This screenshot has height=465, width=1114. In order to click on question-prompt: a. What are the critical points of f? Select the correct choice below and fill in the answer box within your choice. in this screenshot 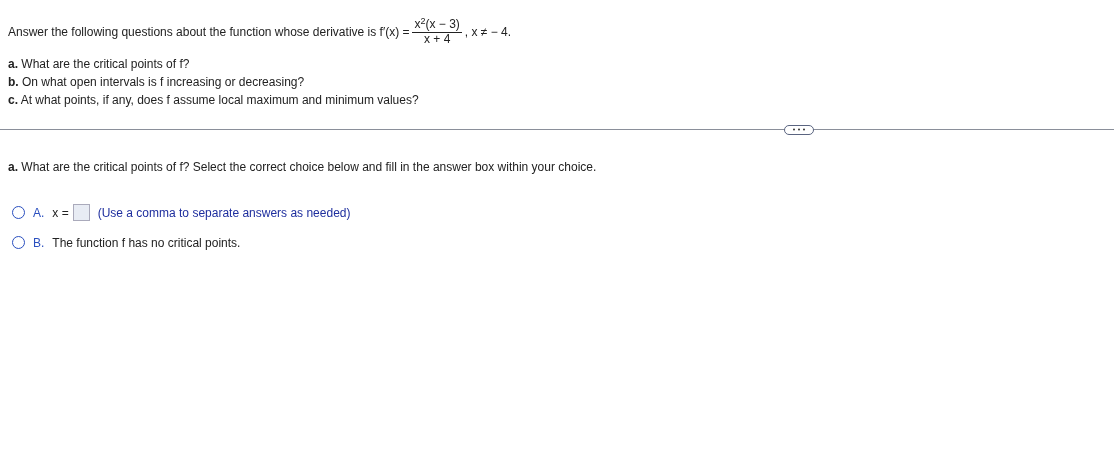, I will do `click(303, 167)`.